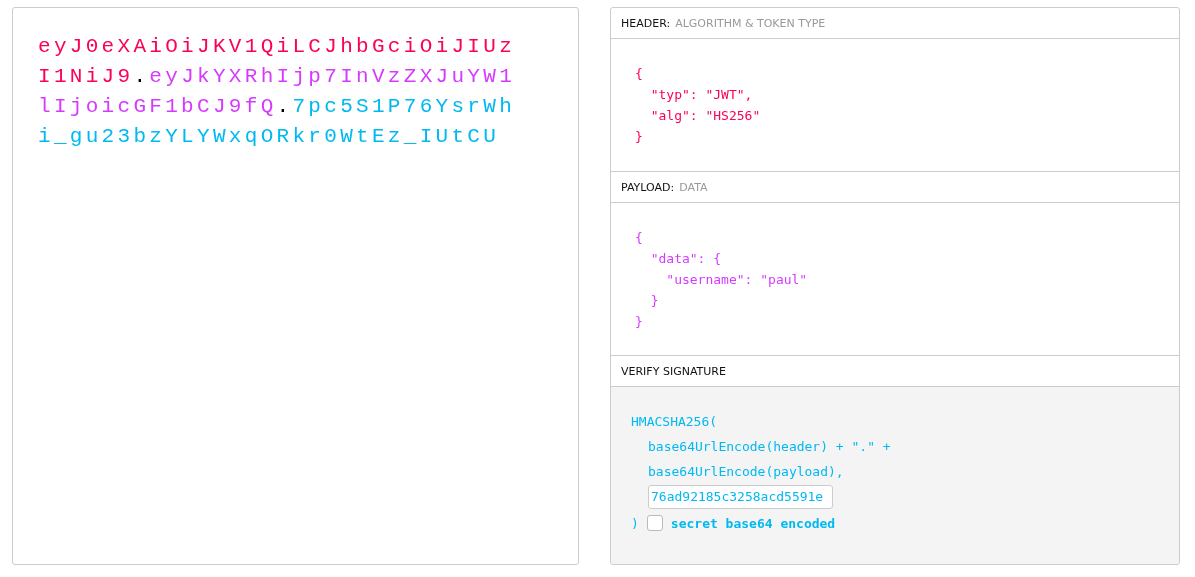 Image resolution: width=1195 pixels, height=577 pixels. What do you see at coordinates (675, 422) in the screenshot?
I see `code-line: HMACSHA256(` at bounding box center [675, 422].